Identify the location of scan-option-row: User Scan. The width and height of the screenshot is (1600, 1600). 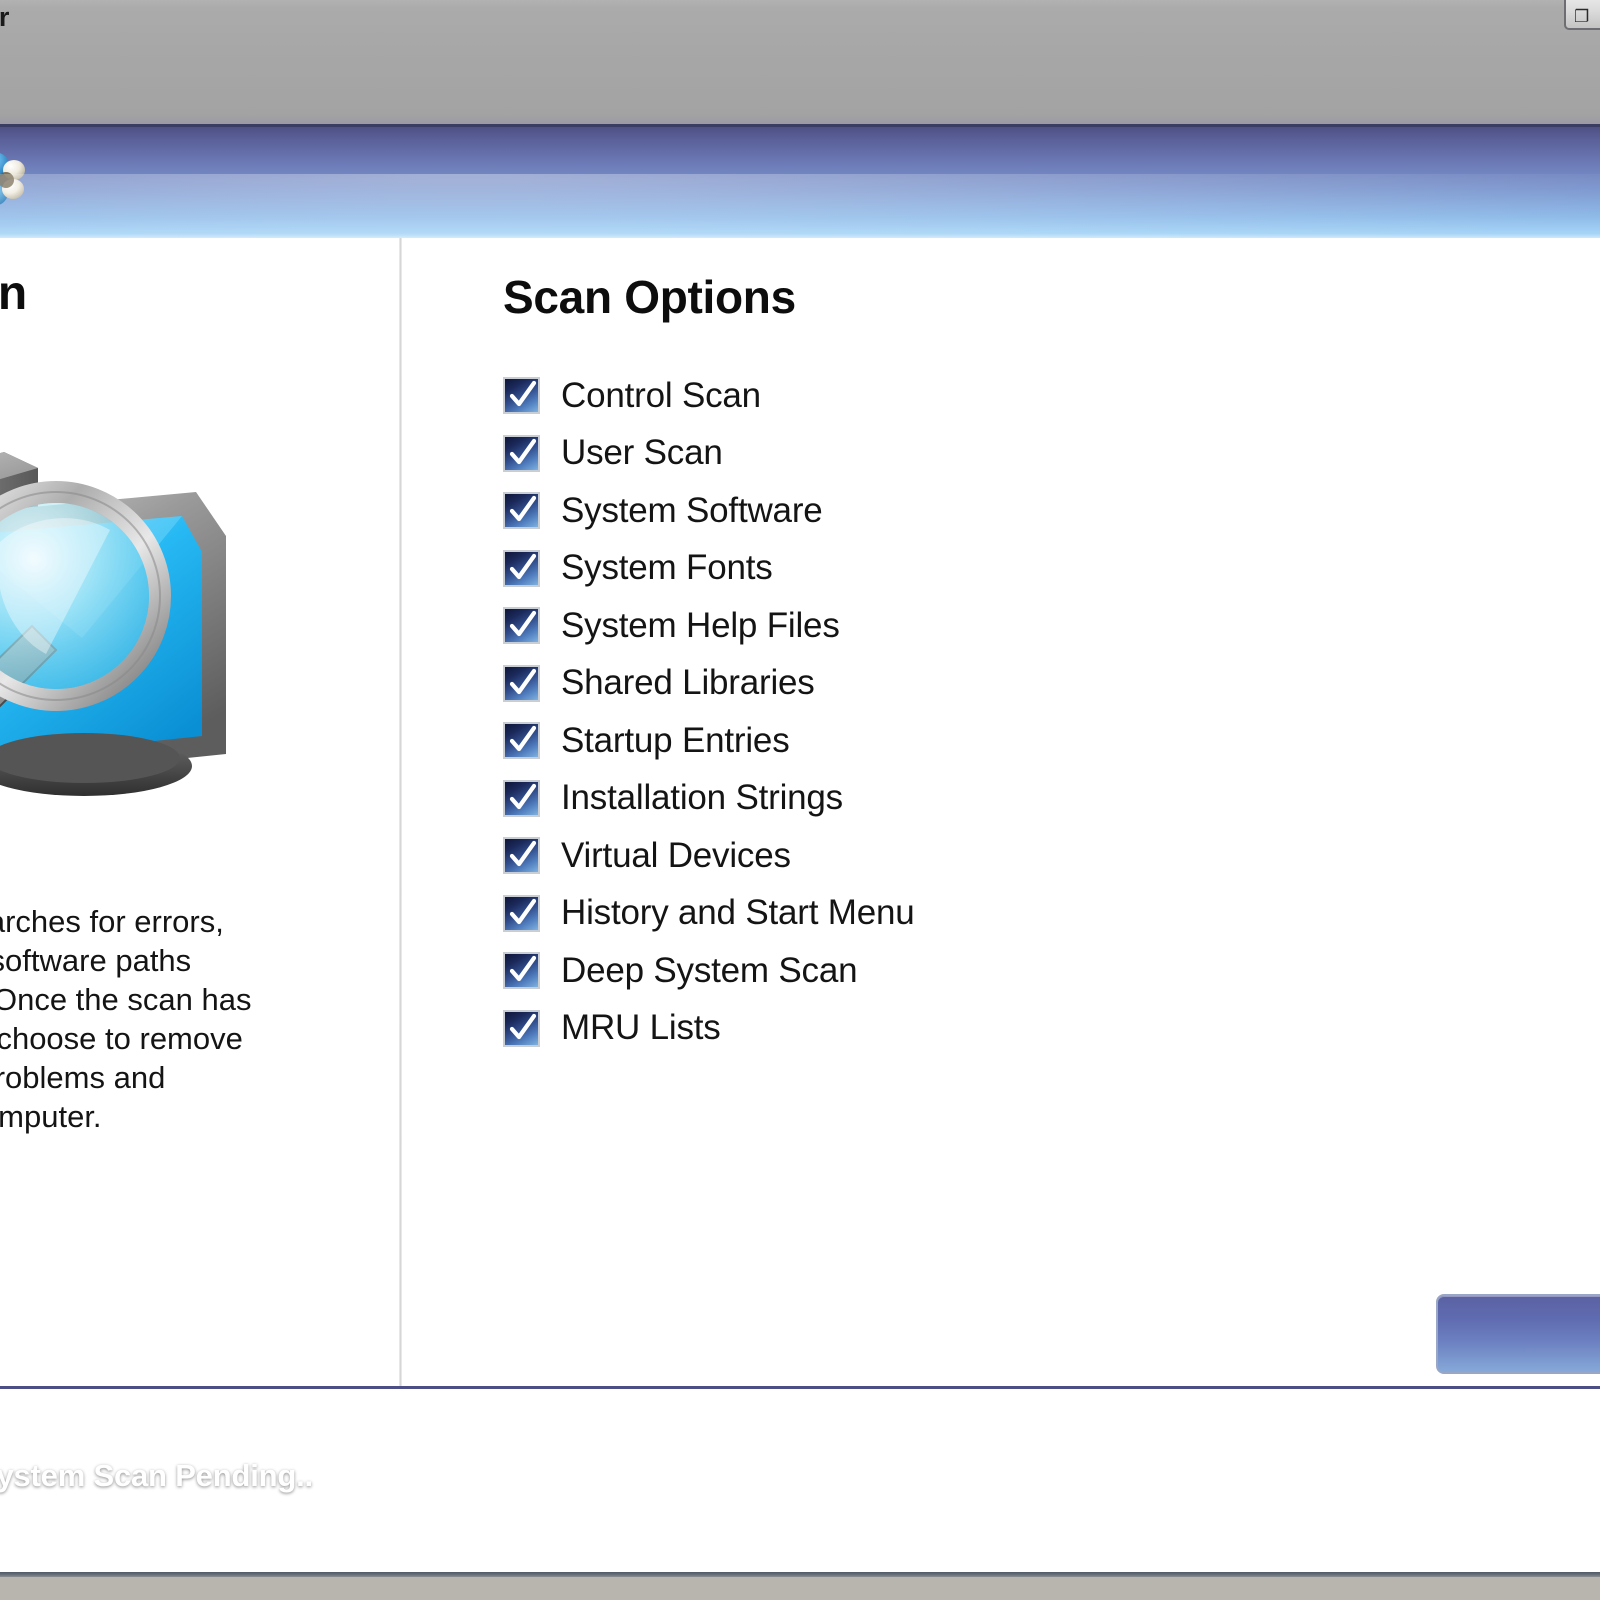
(1003, 454).